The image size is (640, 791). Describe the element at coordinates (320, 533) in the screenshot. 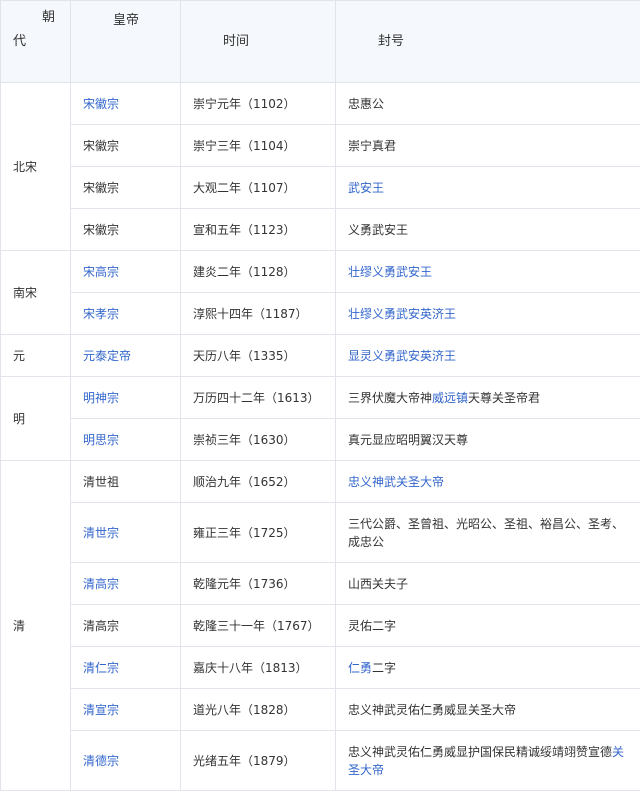

I see `table-row: 清世宗雍正三年（1725）三代公爵、圣曾祖、光昭公、圣祖、裕昌公、圣考、成忠公` at that location.